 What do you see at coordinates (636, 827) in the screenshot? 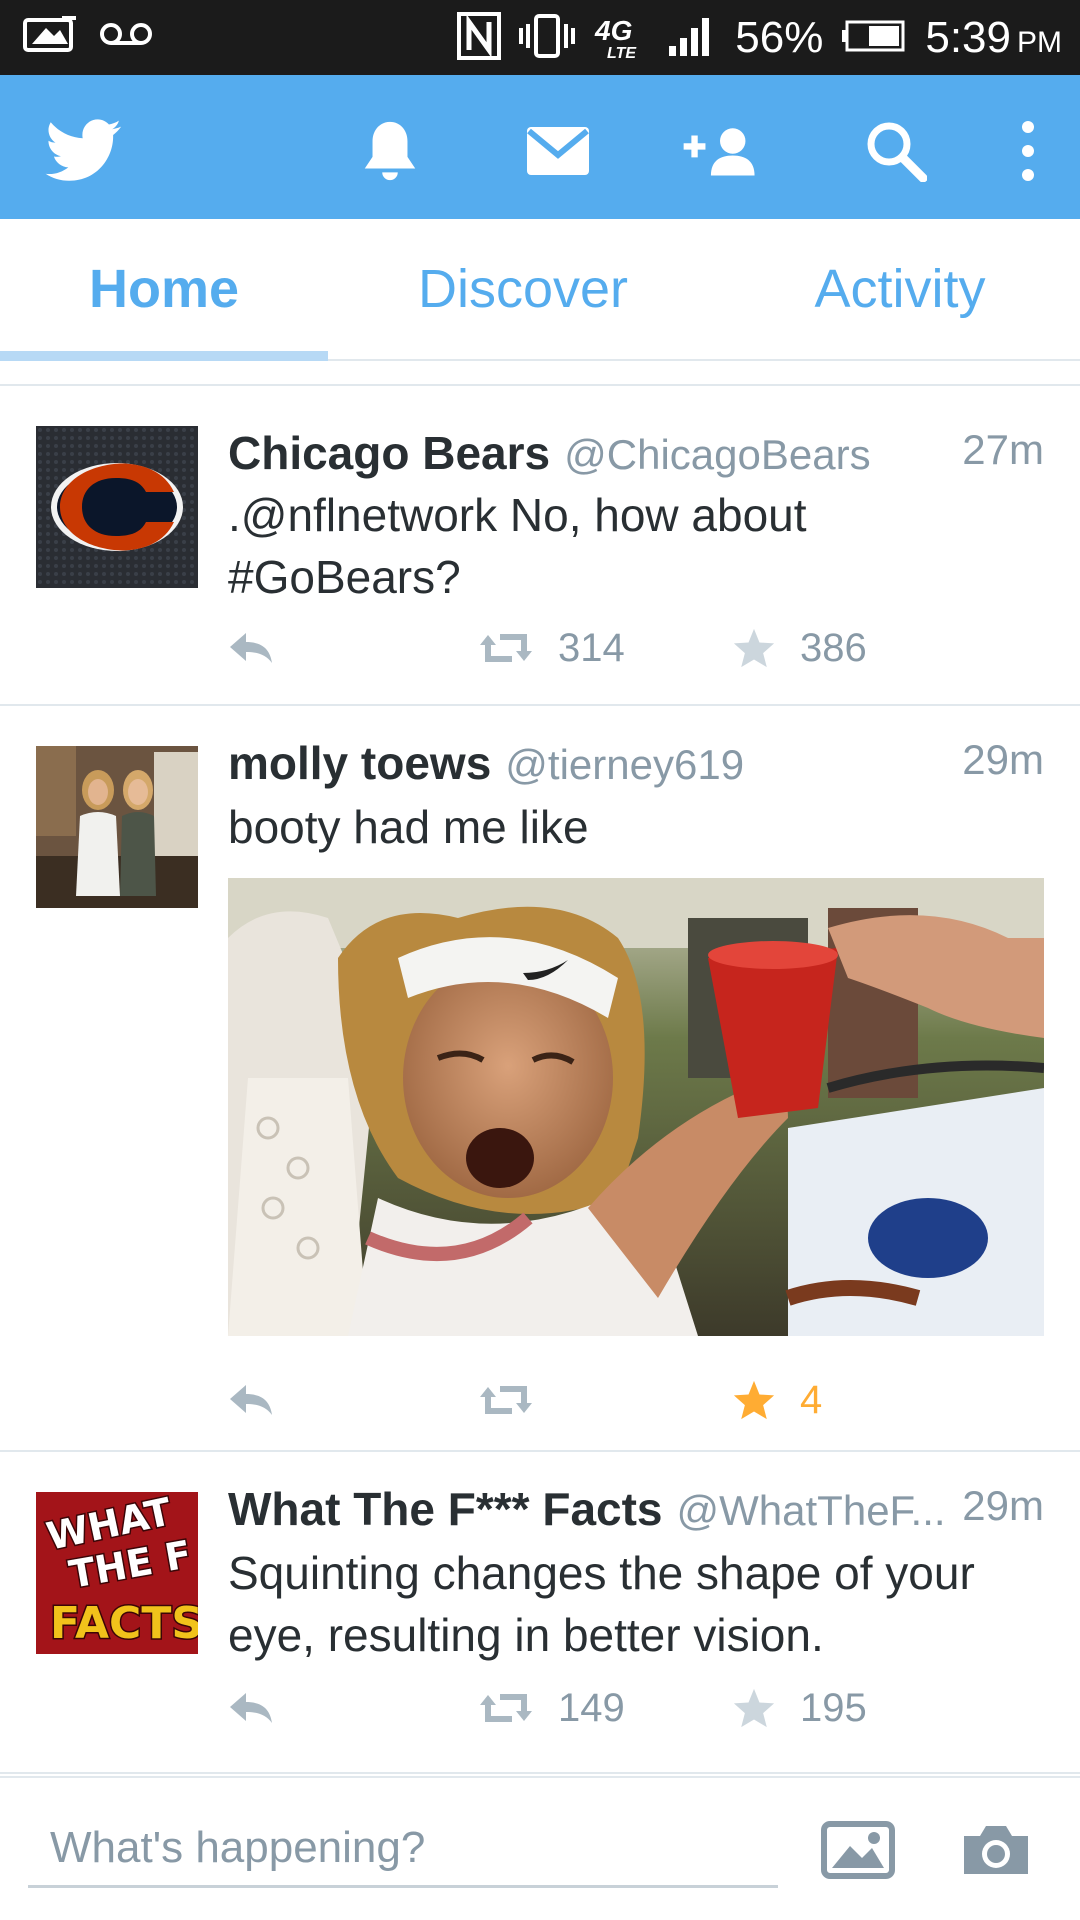
I see `tweet-text: booty had me like` at bounding box center [636, 827].